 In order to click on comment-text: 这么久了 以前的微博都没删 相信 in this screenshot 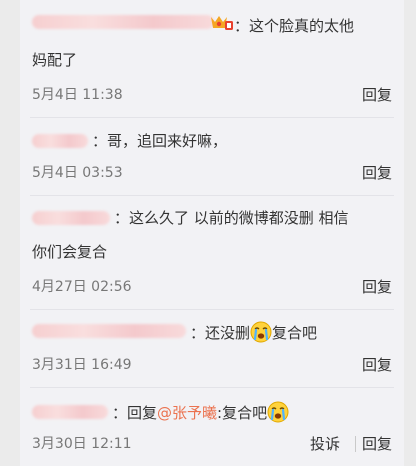, I will do `click(239, 218)`.